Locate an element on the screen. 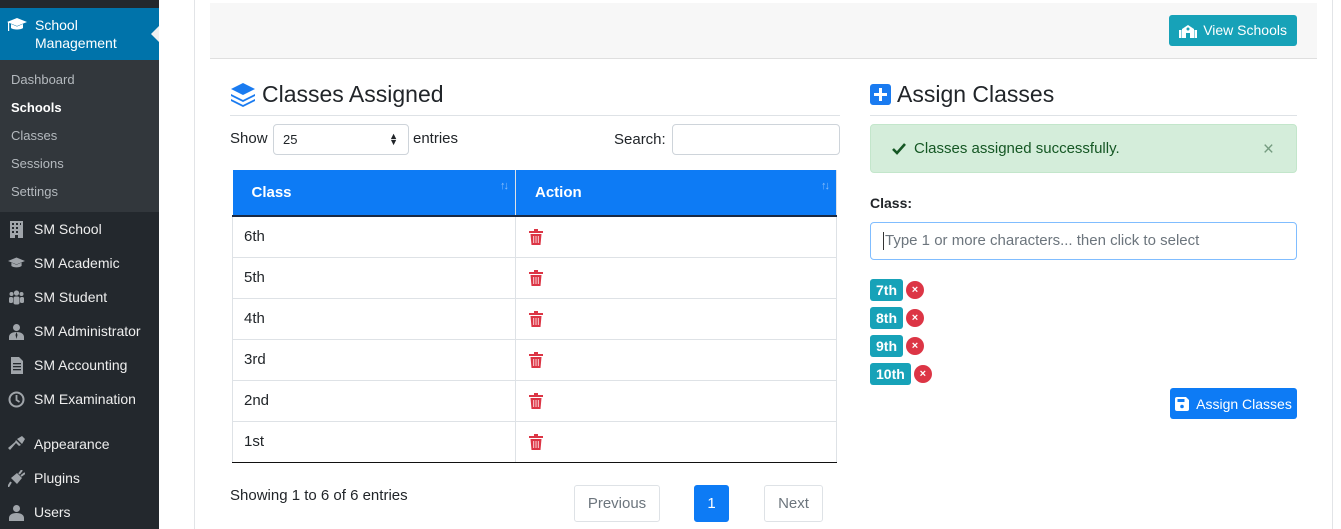 The width and height of the screenshot is (1341, 529). table-row: 3rd is located at coordinates (534, 359).